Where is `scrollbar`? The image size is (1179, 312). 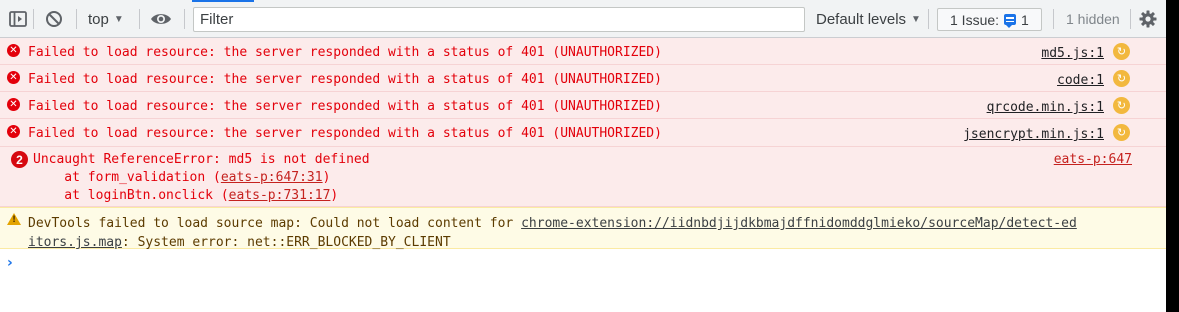
scrollbar is located at coordinates (1172, 156).